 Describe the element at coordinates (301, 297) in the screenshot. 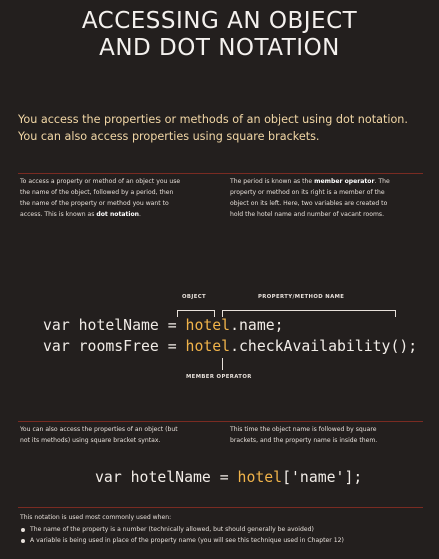

I see `label-property-method-name: PROPERTY/METHOD NAME` at that location.